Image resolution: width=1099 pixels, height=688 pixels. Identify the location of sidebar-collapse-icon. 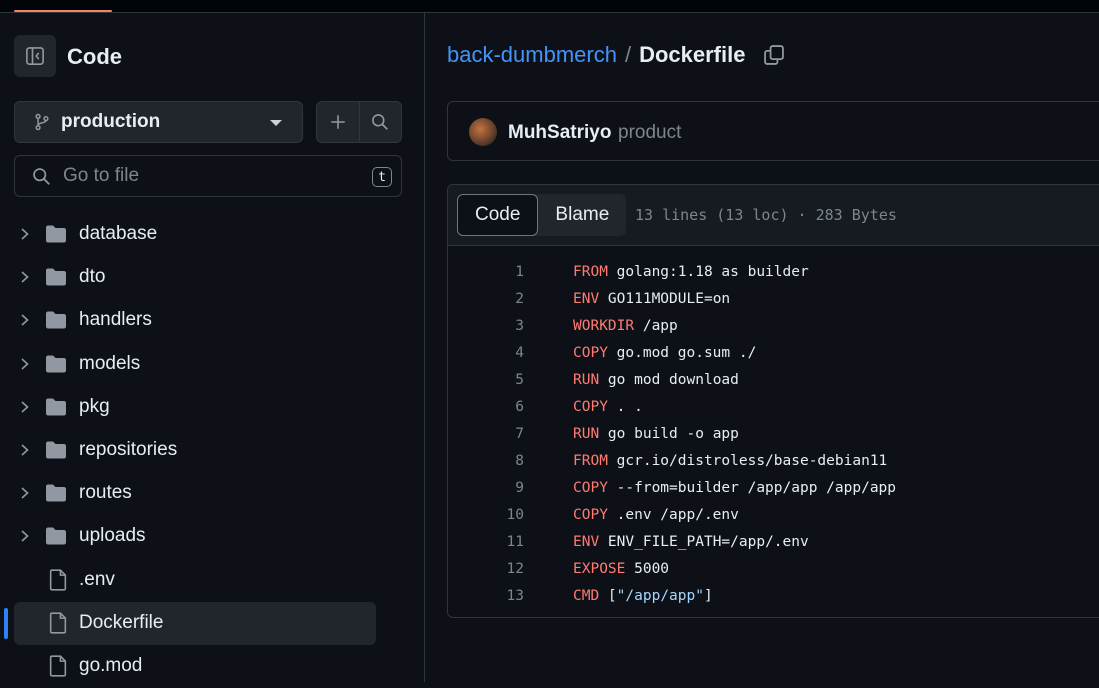
(35, 56).